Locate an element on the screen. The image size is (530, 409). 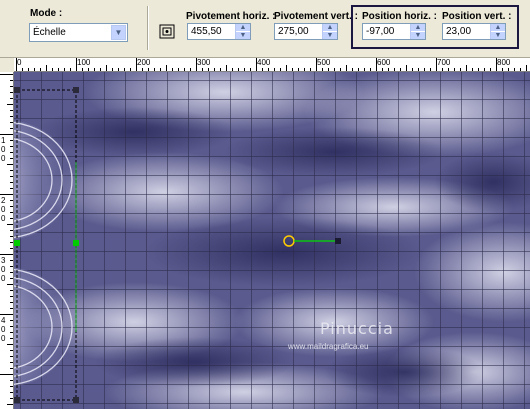
watermark-name: Pinuccia is located at coordinates (357, 328).